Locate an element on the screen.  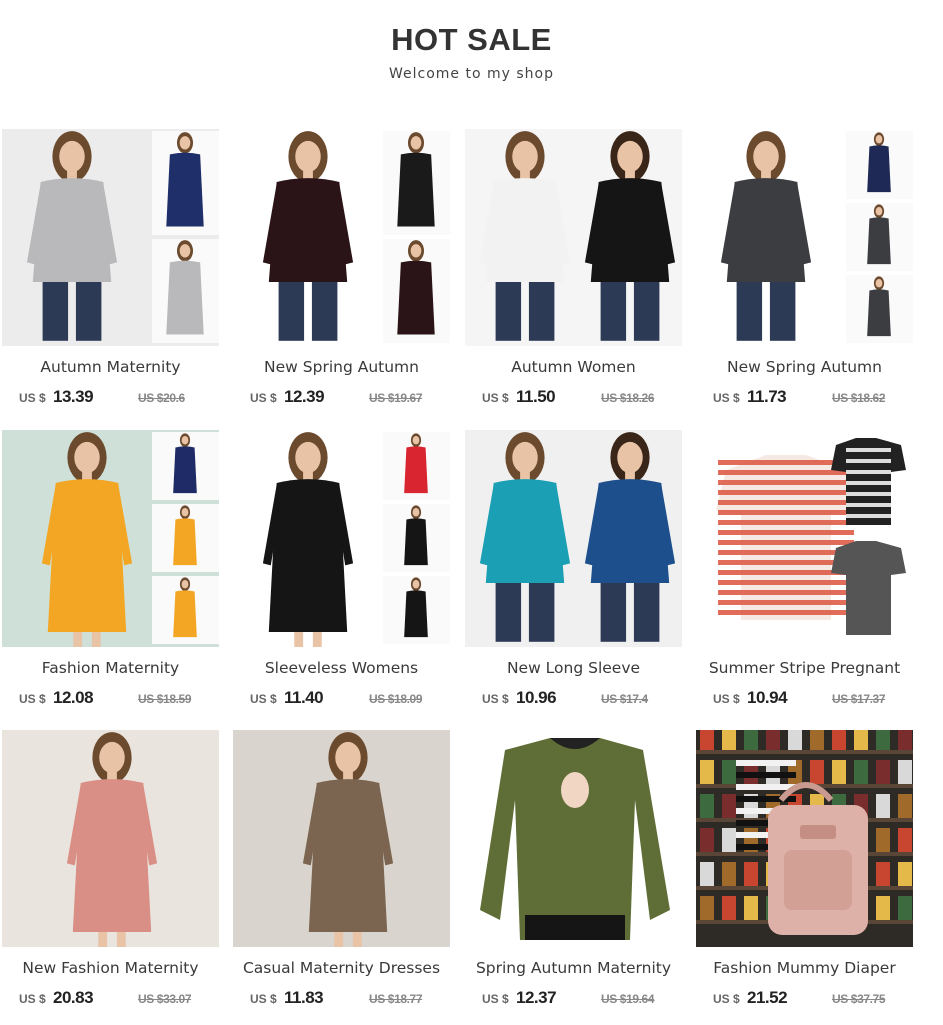
product-title: Fashion Mummy Diaper is located at coordinates (804, 968).